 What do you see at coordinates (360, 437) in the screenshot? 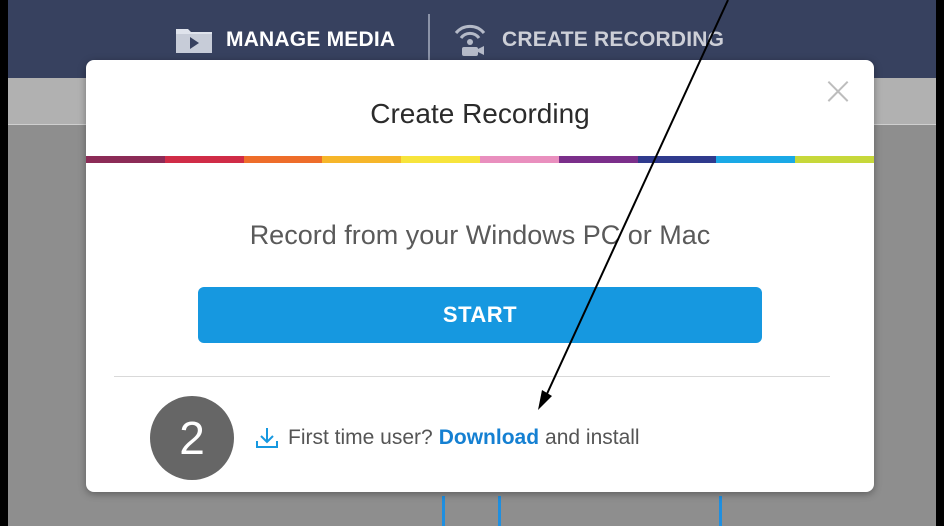
I see `footer-prefix: First time user?` at bounding box center [360, 437].